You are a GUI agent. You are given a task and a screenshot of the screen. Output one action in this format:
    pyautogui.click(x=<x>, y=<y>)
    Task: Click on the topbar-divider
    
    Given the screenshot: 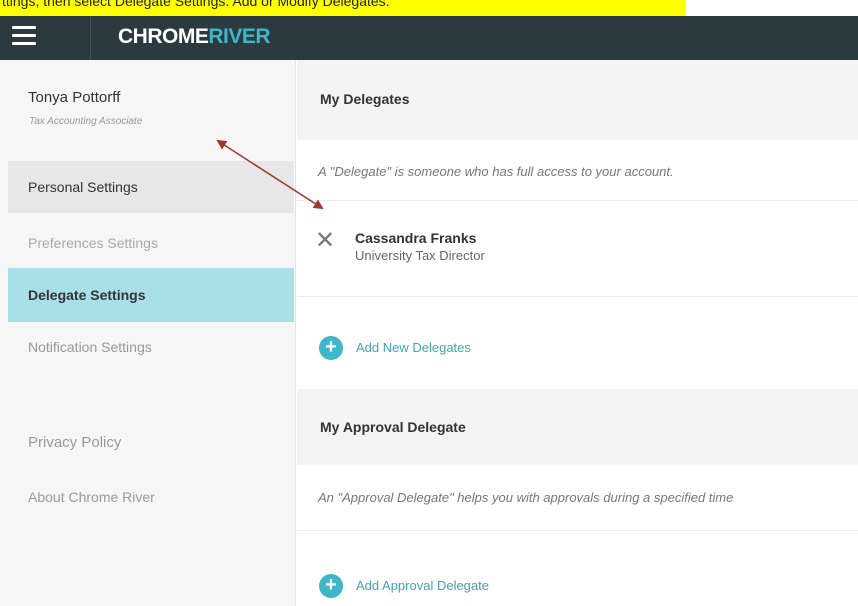 What is the action you would take?
    pyautogui.click(x=90, y=38)
    